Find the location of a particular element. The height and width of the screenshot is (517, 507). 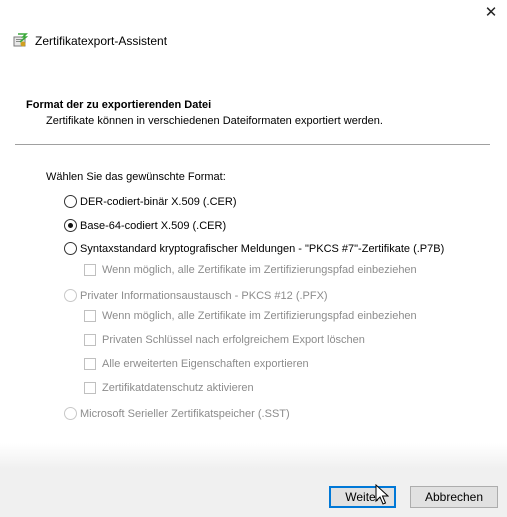

pfx-privacy-label: Zertifikatdatenschutz aktivieren is located at coordinates (178, 388).